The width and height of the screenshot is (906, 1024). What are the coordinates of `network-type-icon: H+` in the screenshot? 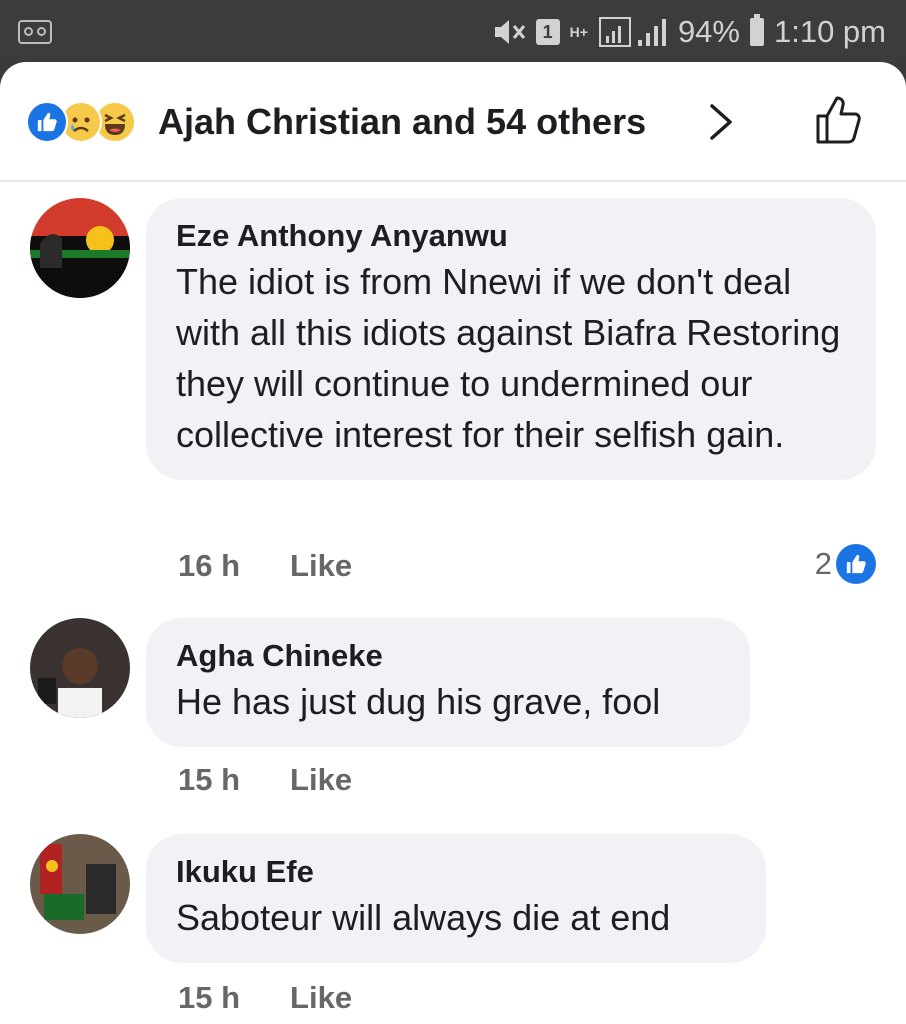 It's located at (579, 32).